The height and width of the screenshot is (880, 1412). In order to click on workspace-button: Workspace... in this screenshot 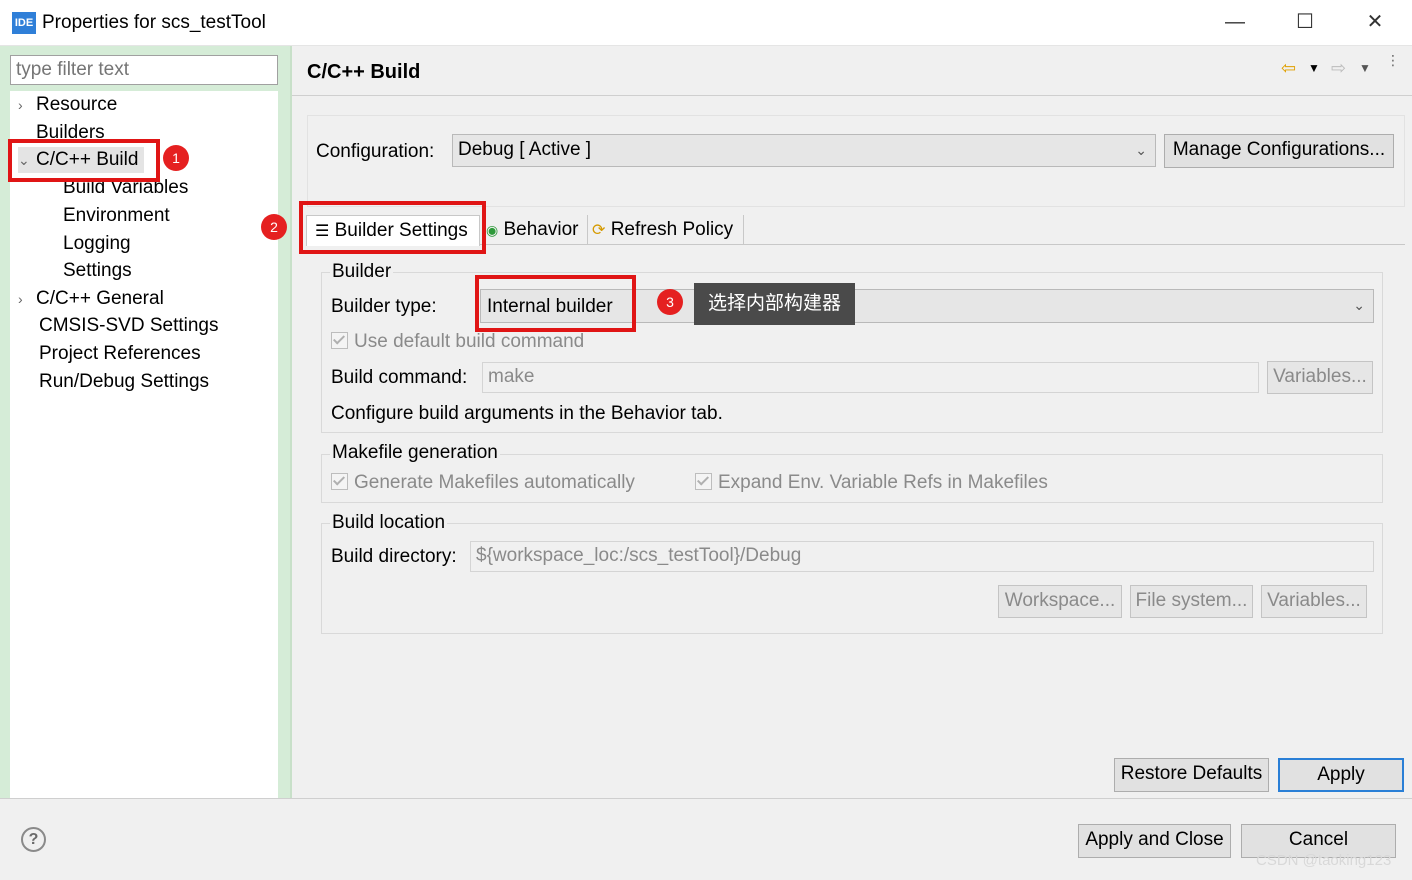, I will do `click(1060, 601)`.